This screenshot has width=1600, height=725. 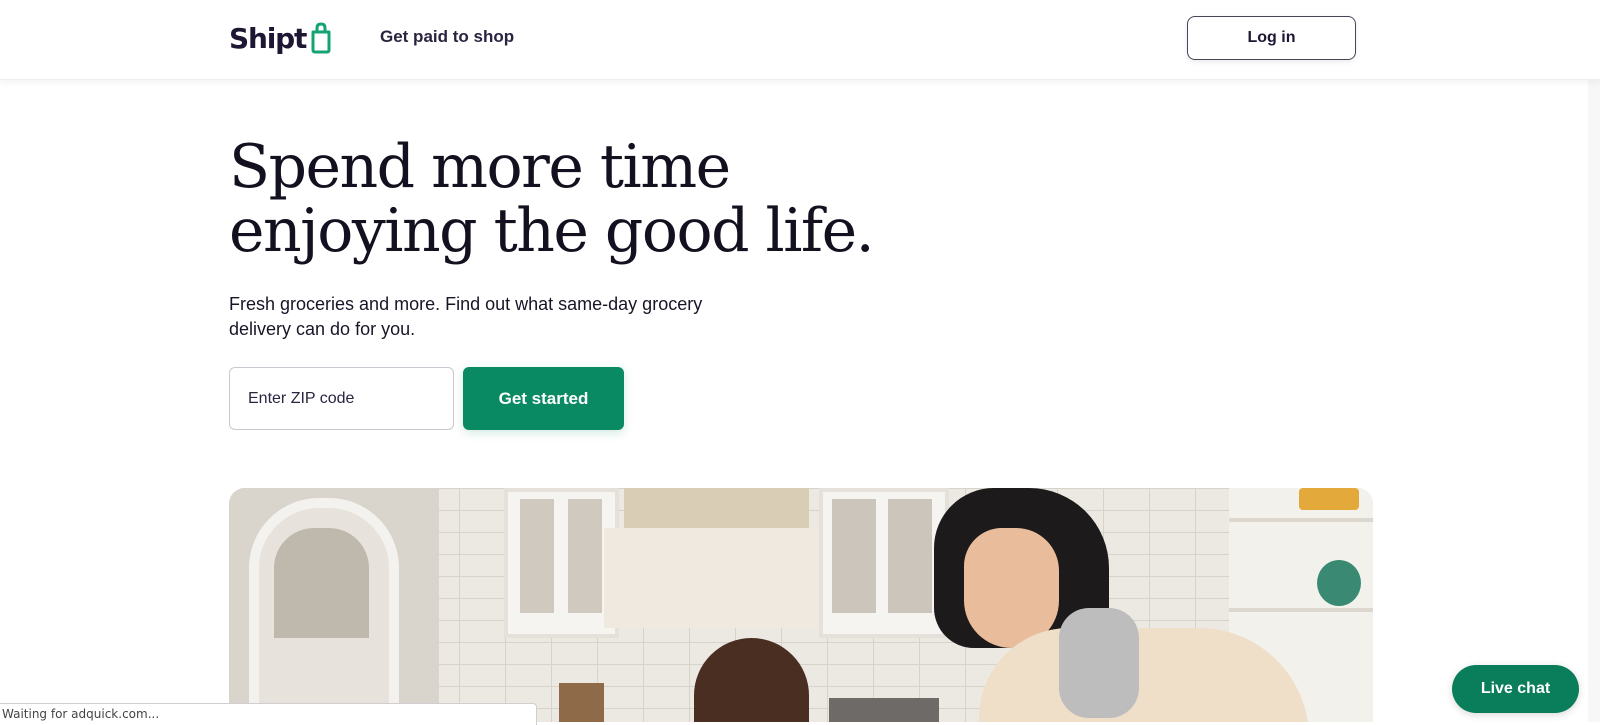 What do you see at coordinates (447, 37) in the screenshot?
I see `get-paid-to-shop-link: Get paid to shop` at bounding box center [447, 37].